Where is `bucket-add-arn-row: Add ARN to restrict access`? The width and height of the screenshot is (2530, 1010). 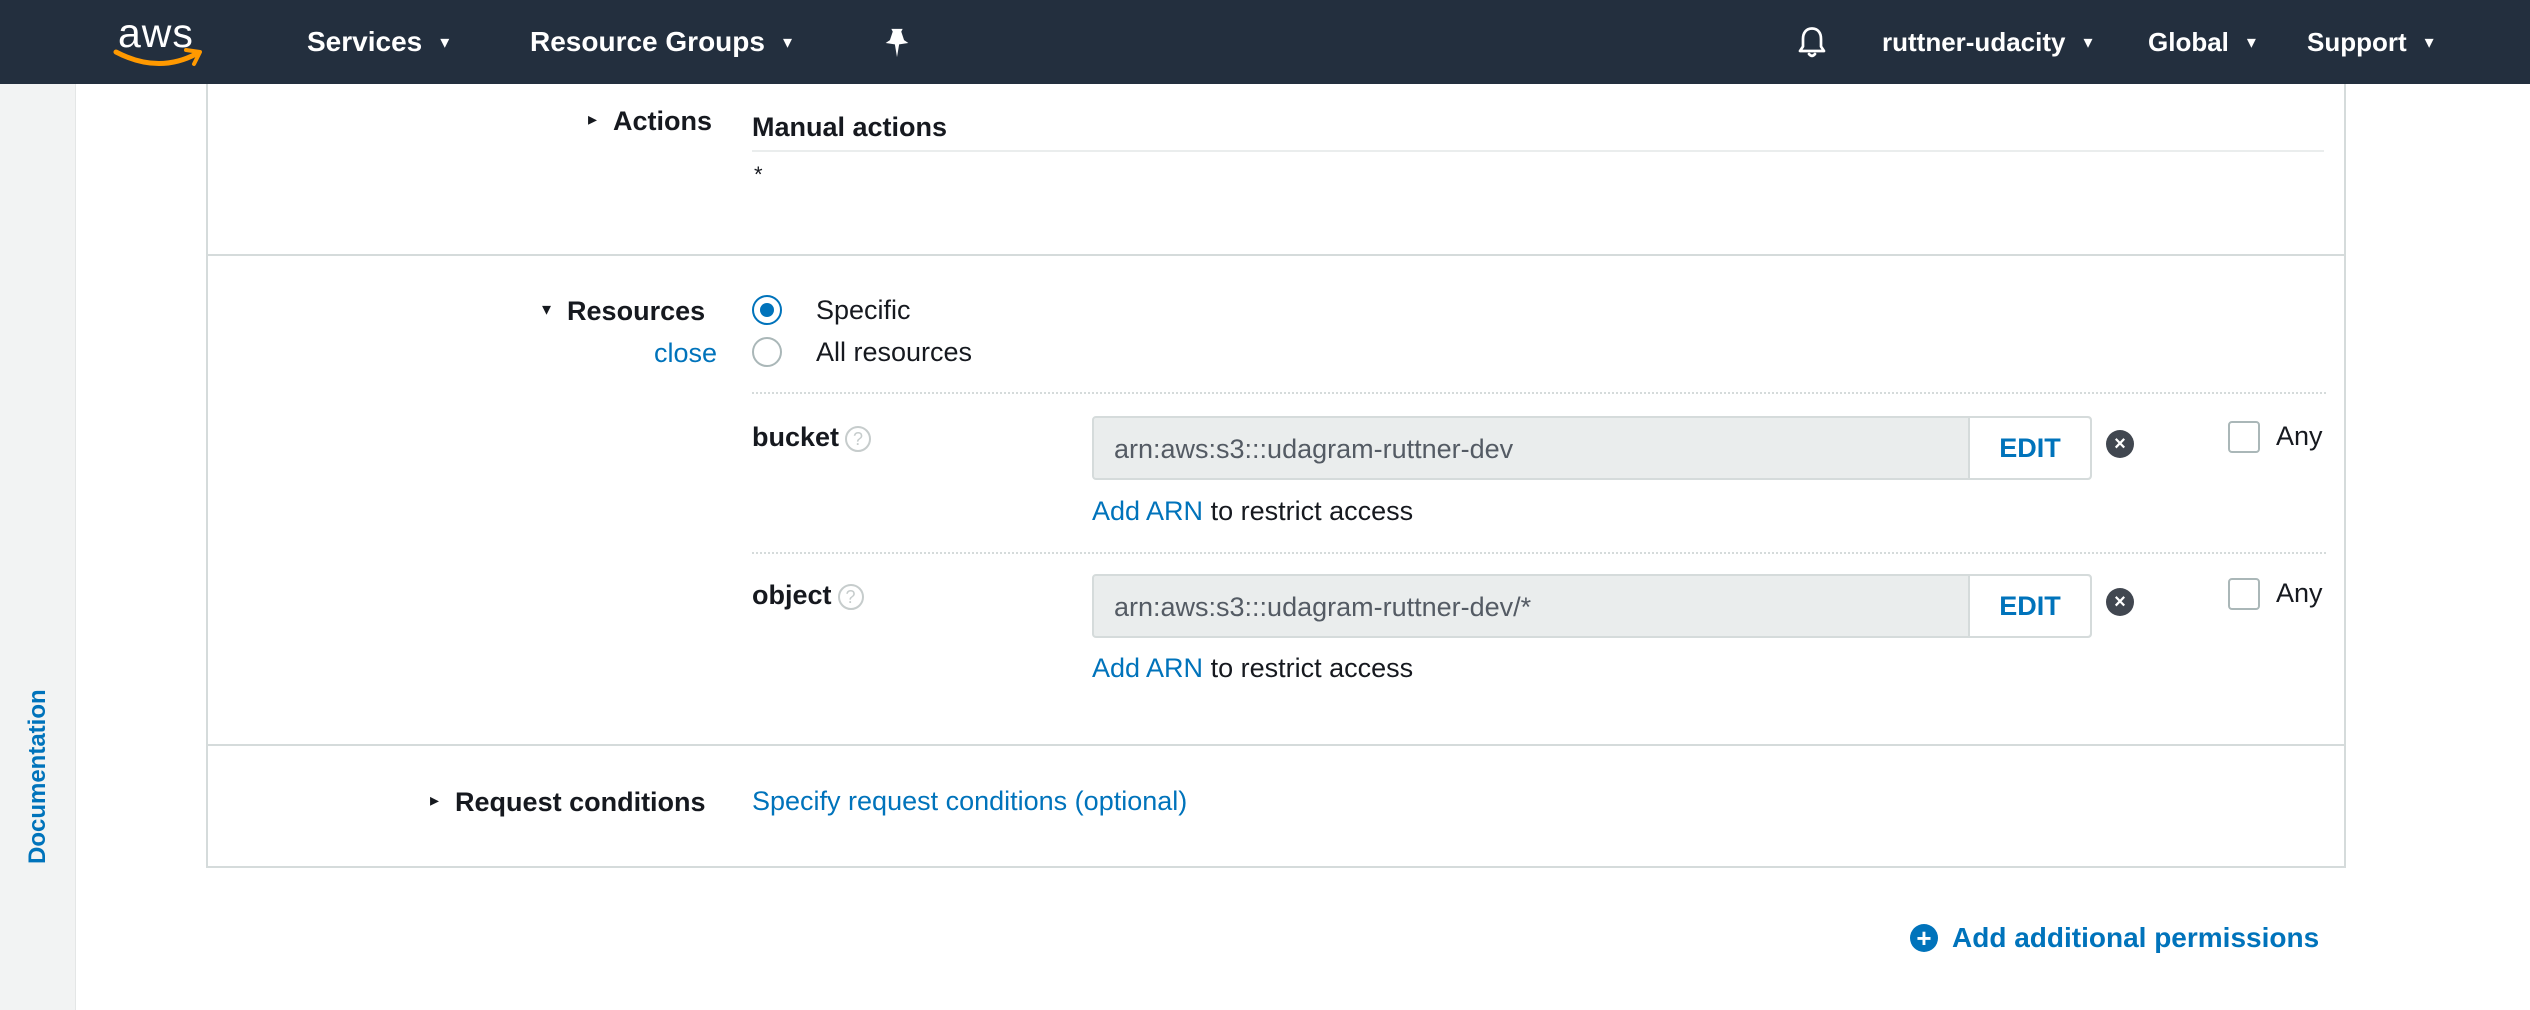 bucket-add-arn-row: Add ARN to restrict access is located at coordinates (1252, 511).